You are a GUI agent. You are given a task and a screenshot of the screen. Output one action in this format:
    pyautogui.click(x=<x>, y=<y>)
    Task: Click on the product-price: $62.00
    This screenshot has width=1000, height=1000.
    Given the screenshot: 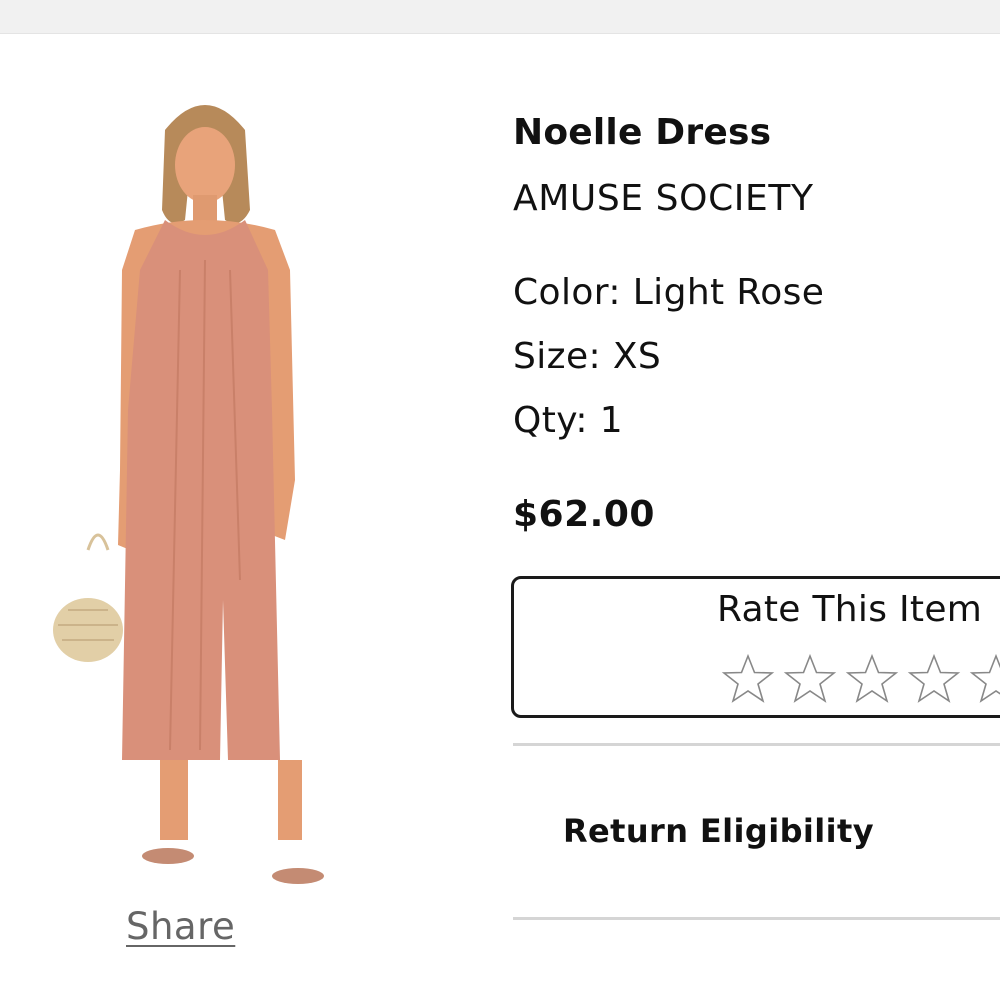 What is the action you would take?
    pyautogui.click(x=584, y=514)
    